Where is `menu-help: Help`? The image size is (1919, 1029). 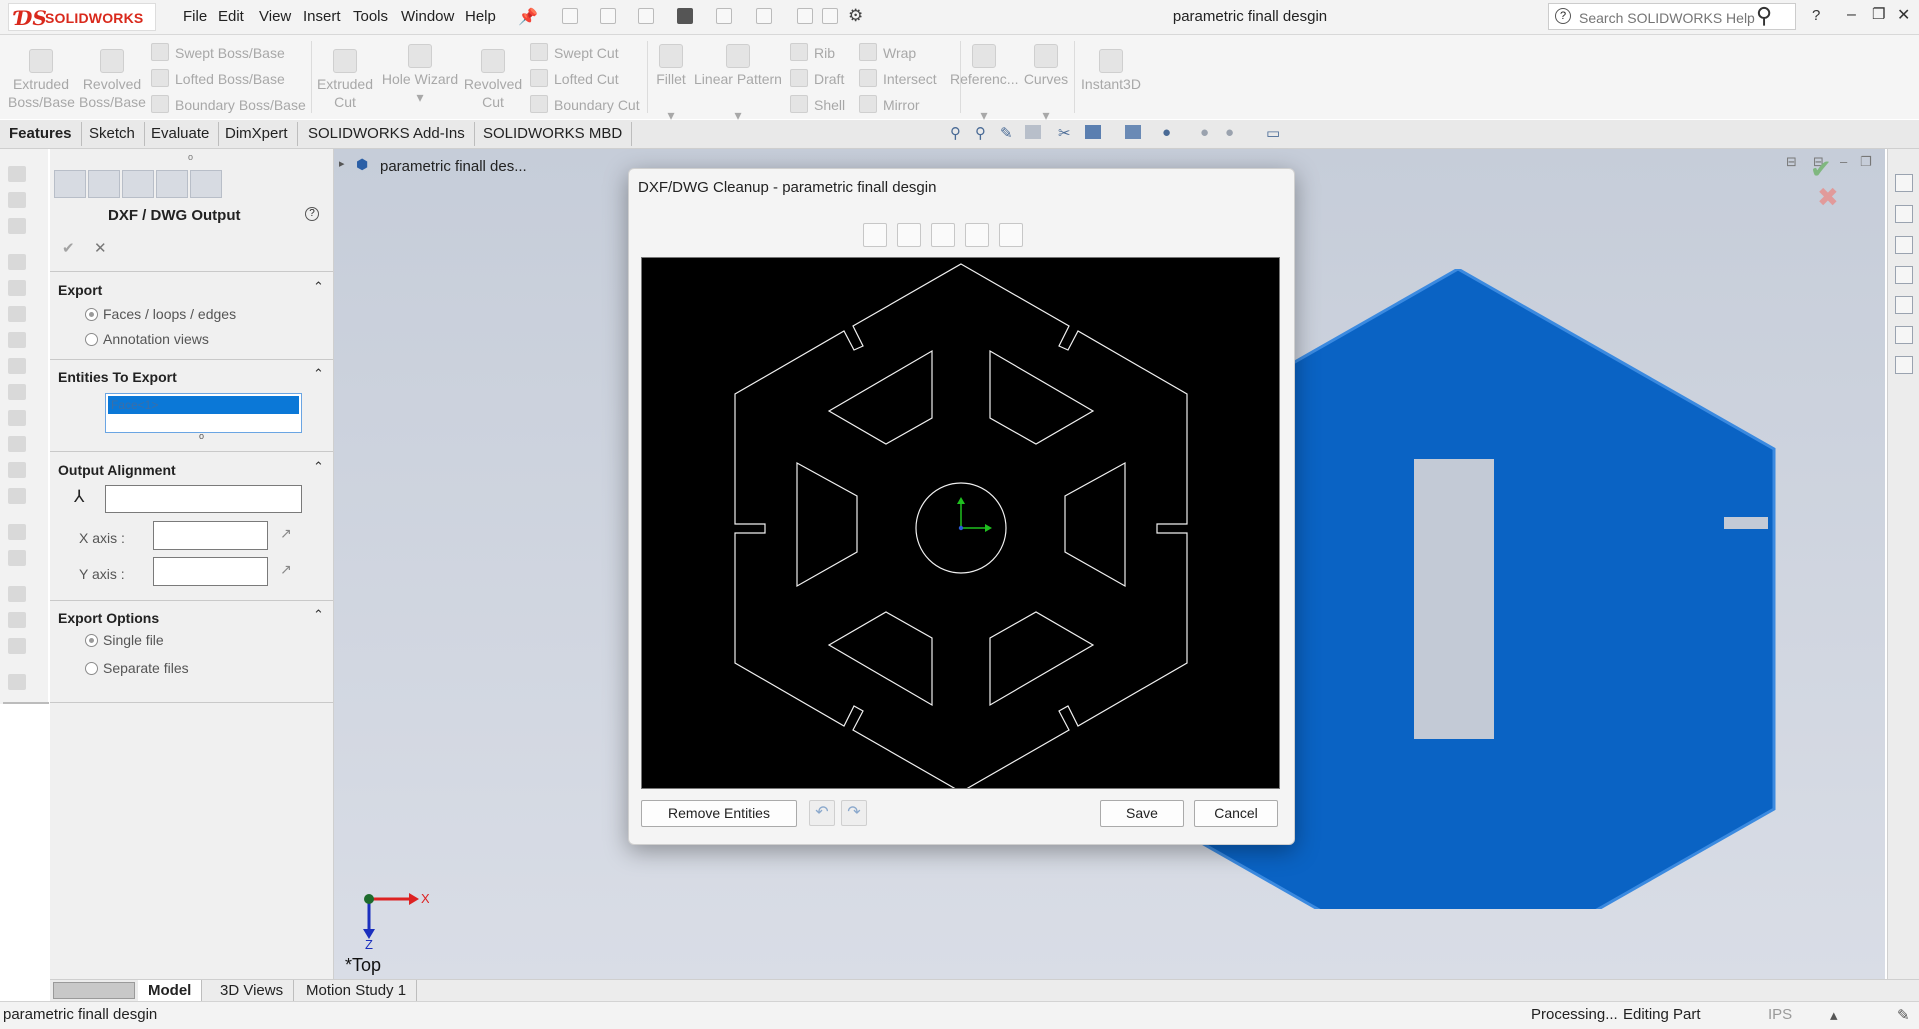 menu-help: Help is located at coordinates (480, 16).